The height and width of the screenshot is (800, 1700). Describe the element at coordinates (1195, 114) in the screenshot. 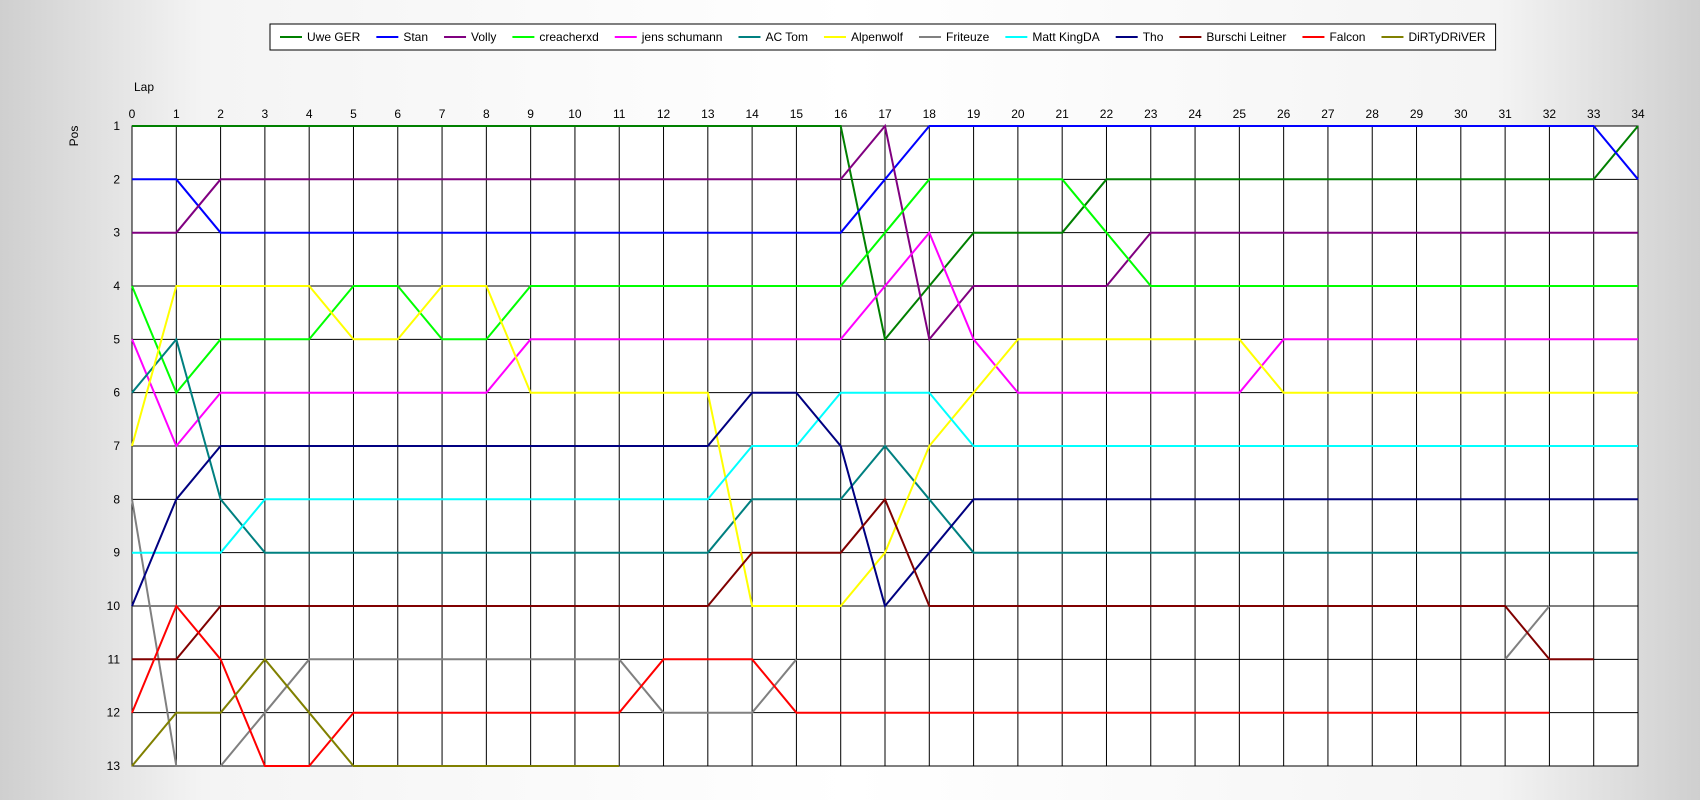

I see `x-tick-label: 24` at that location.